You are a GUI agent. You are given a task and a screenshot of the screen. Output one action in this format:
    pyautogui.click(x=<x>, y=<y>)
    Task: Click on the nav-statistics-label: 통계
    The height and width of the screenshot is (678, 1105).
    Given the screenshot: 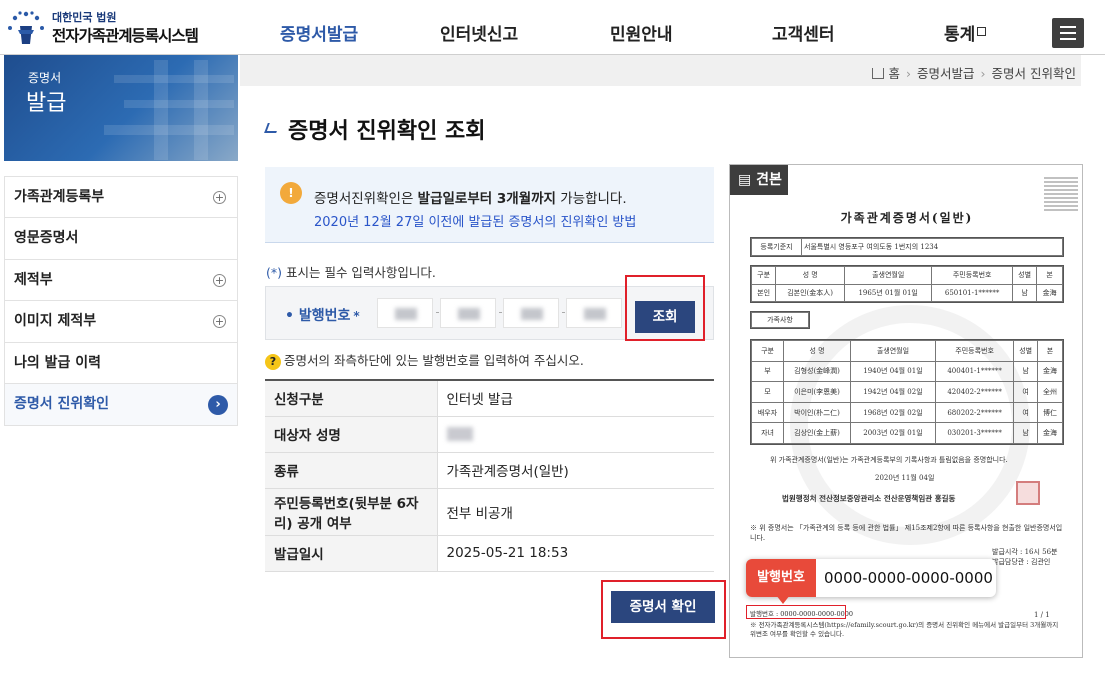 What is the action you would take?
    pyautogui.click(x=960, y=35)
    